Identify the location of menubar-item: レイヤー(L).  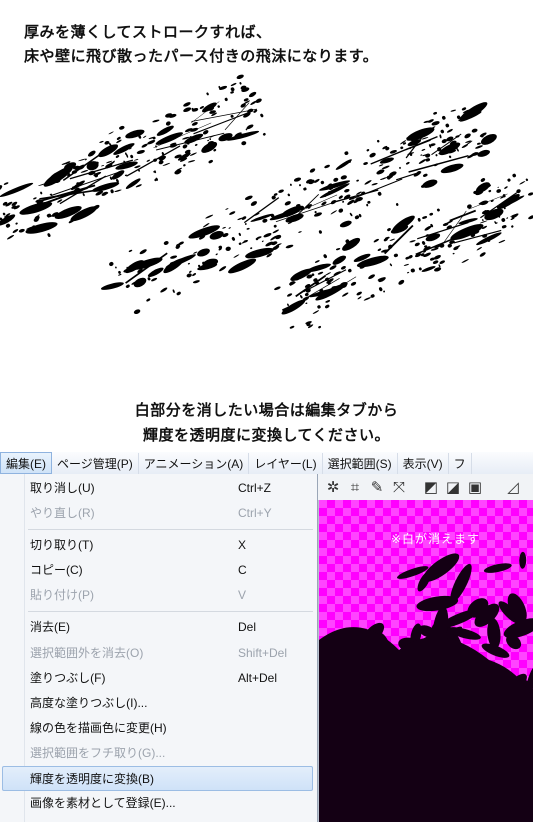
(286, 463).